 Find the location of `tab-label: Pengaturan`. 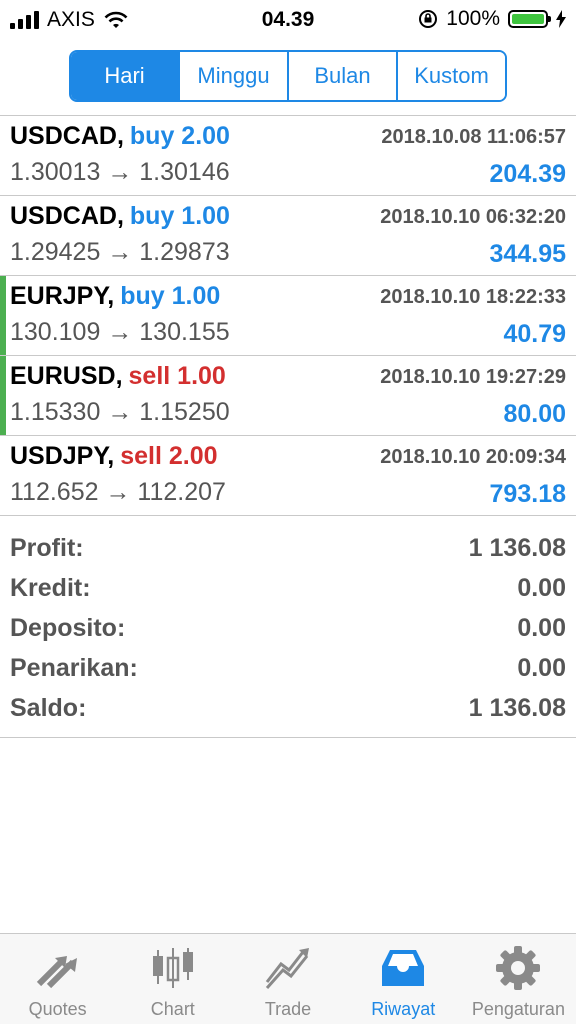

tab-label: Pengaturan is located at coordinates (518, 1009).